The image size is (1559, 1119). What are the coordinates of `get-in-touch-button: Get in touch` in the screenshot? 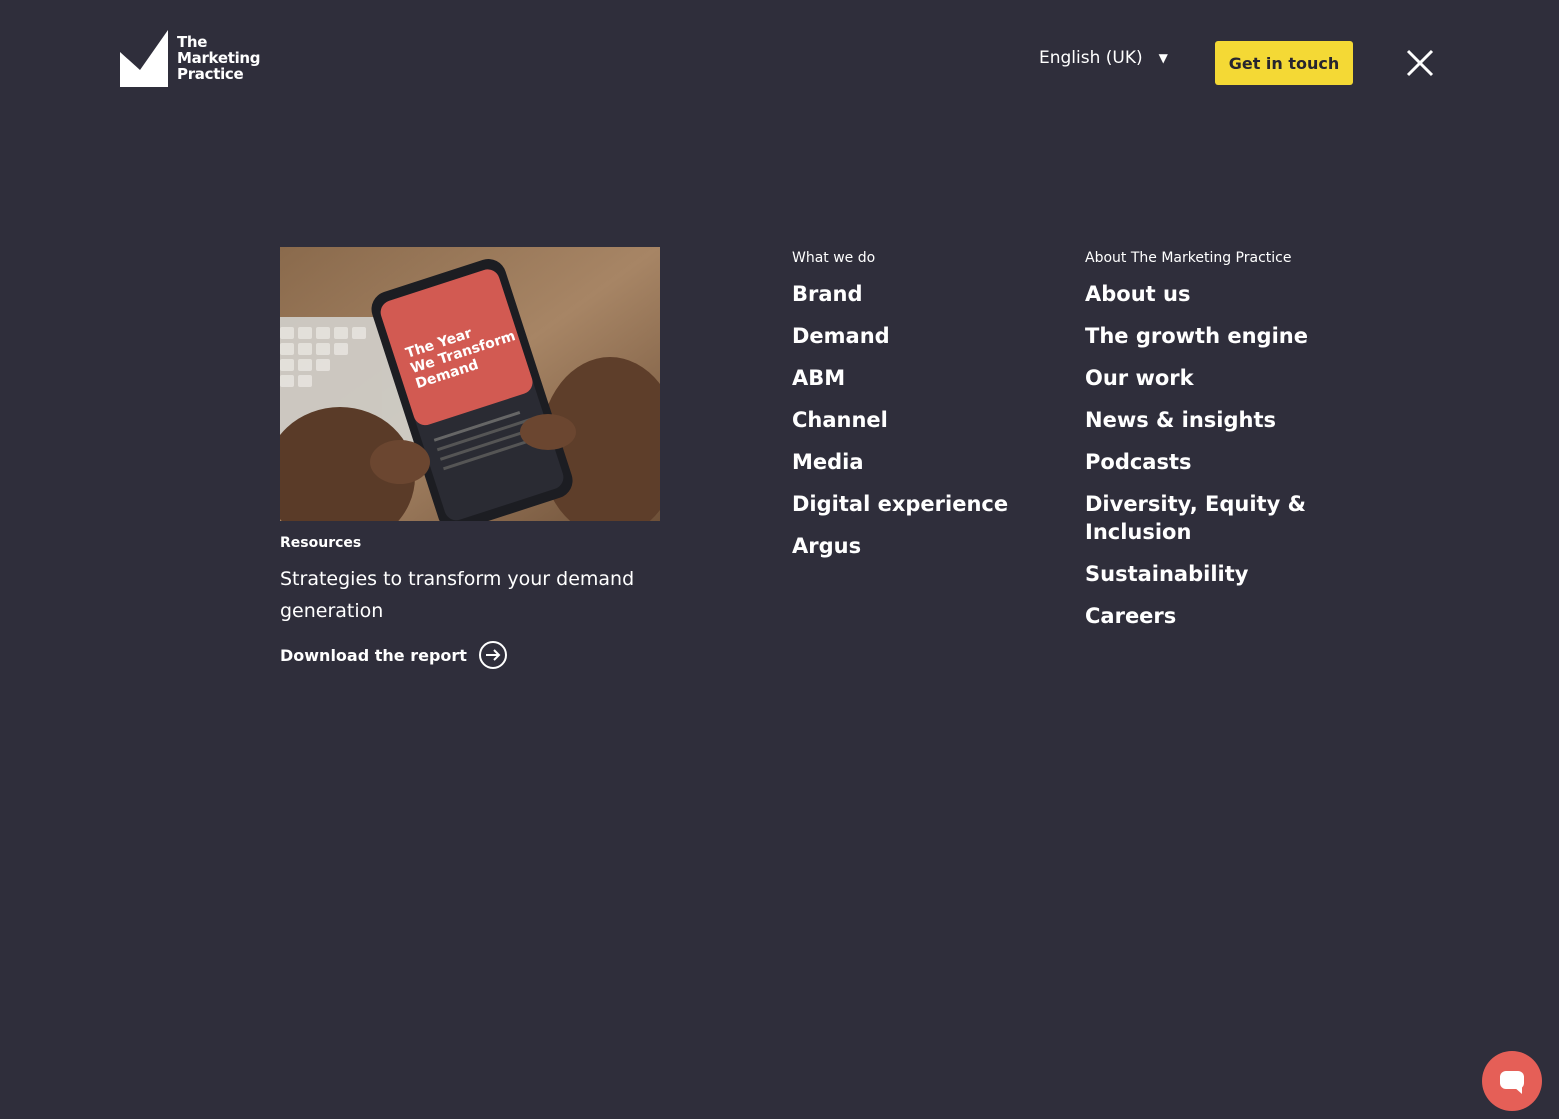 It's located at (1284, 63).